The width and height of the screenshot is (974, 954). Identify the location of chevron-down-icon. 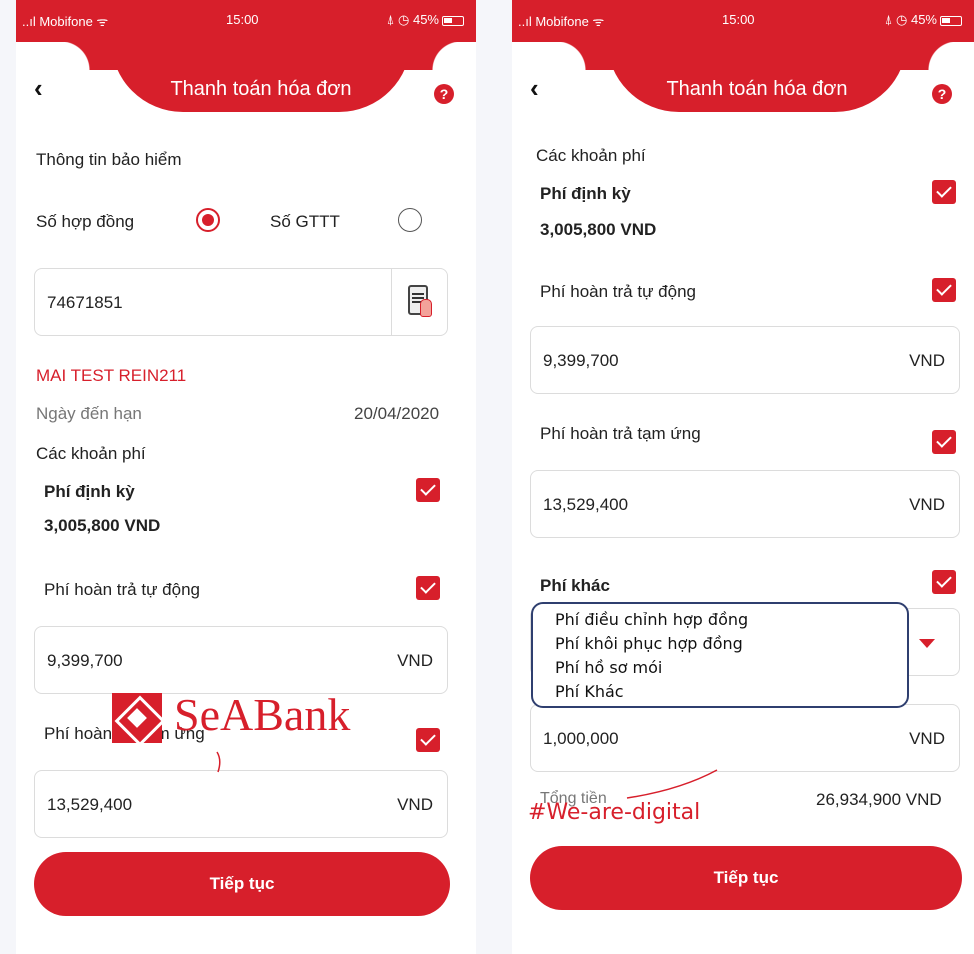
(927, 643).